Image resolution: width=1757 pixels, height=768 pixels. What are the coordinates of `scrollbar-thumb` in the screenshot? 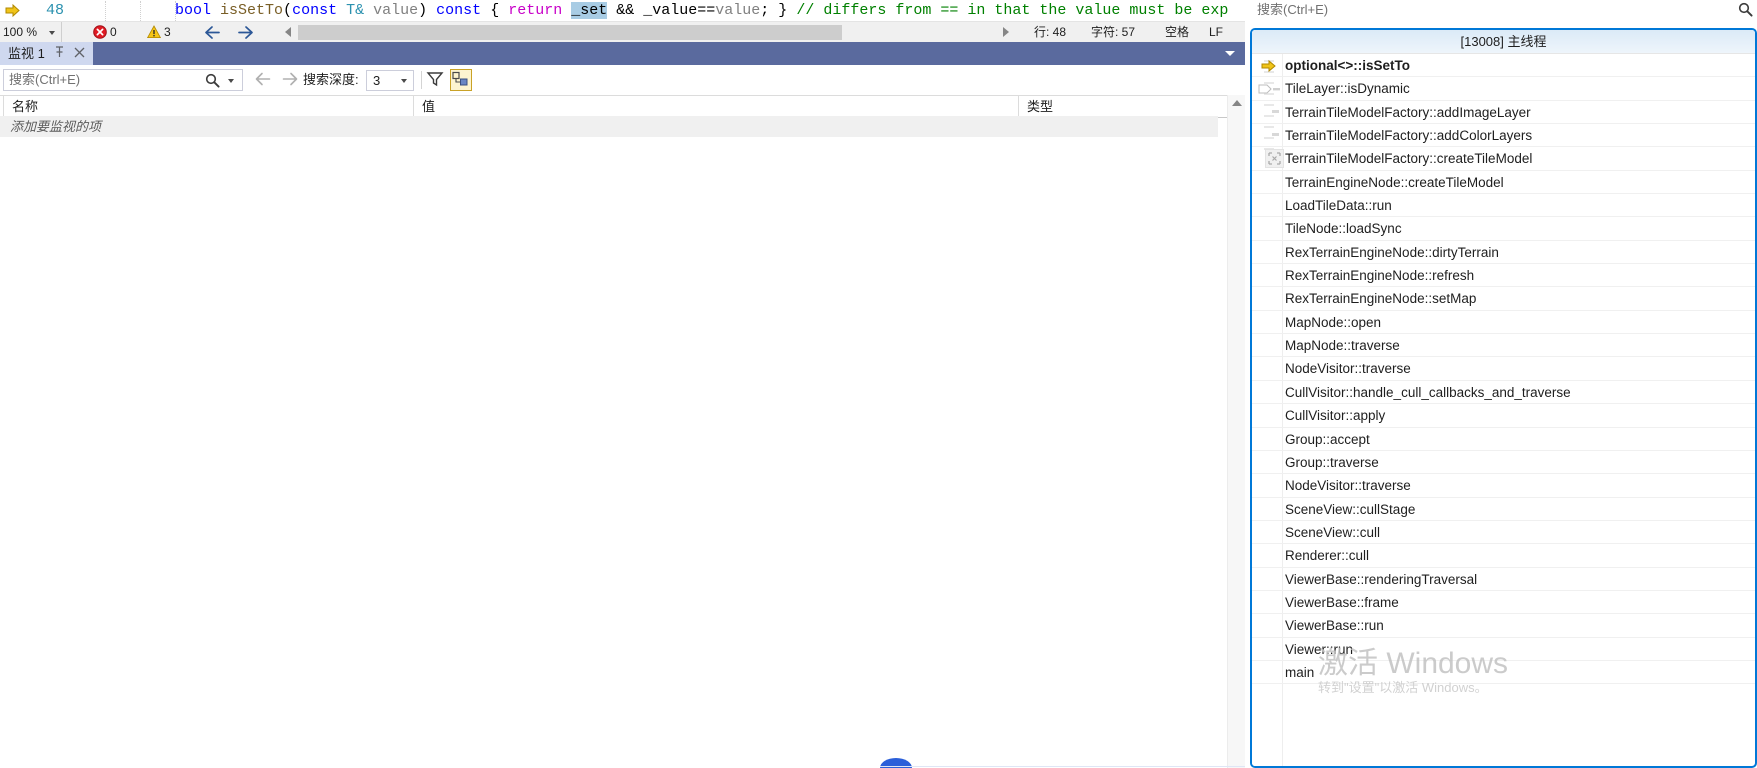 It's located at (570, 32).